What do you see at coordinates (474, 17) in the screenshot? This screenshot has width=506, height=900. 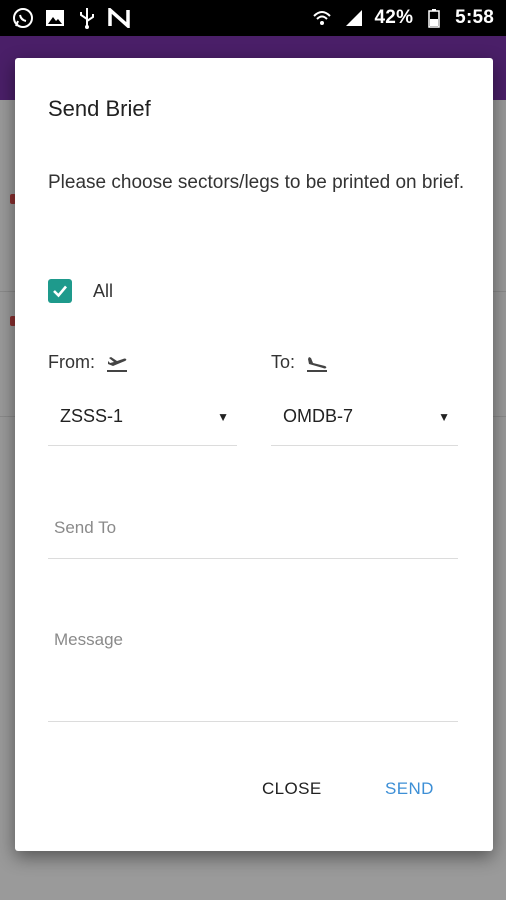 I see `clock: 5:58` at bounding box center [474, 17].